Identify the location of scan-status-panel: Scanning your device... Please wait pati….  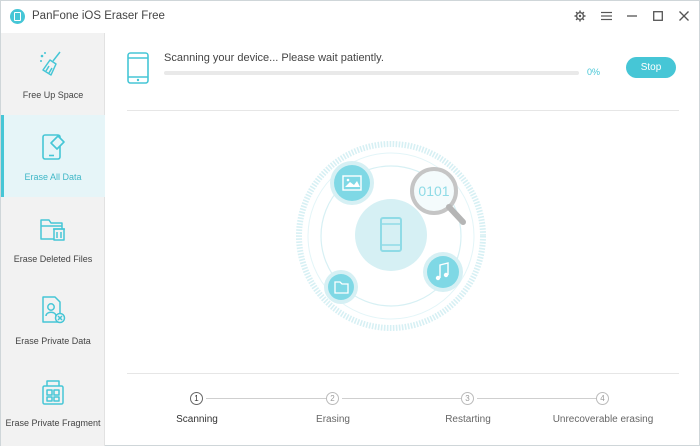
(403, 79).